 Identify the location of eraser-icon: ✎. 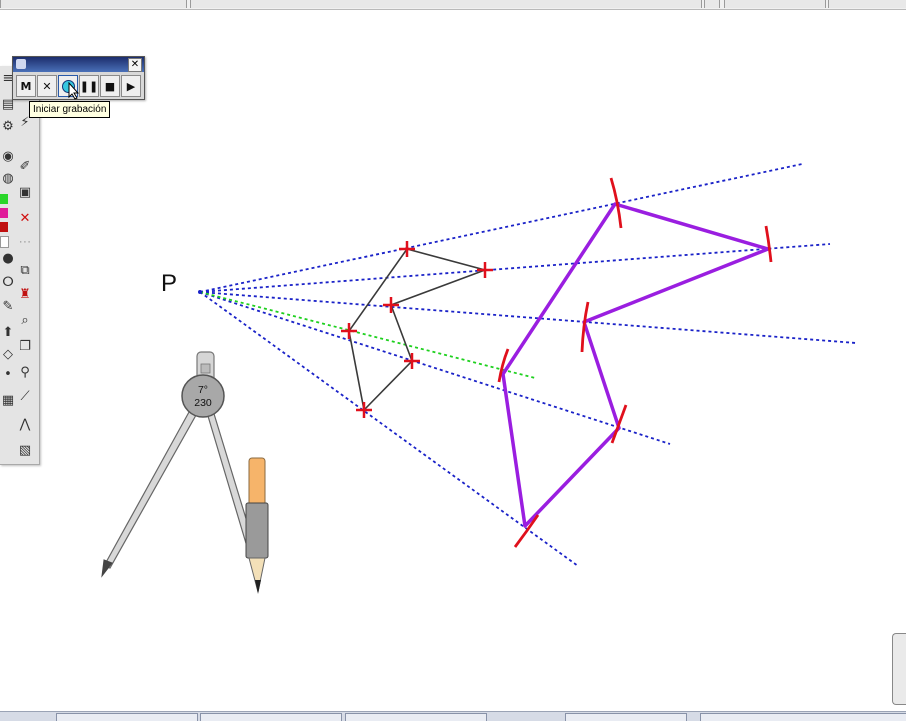
(8, 306).